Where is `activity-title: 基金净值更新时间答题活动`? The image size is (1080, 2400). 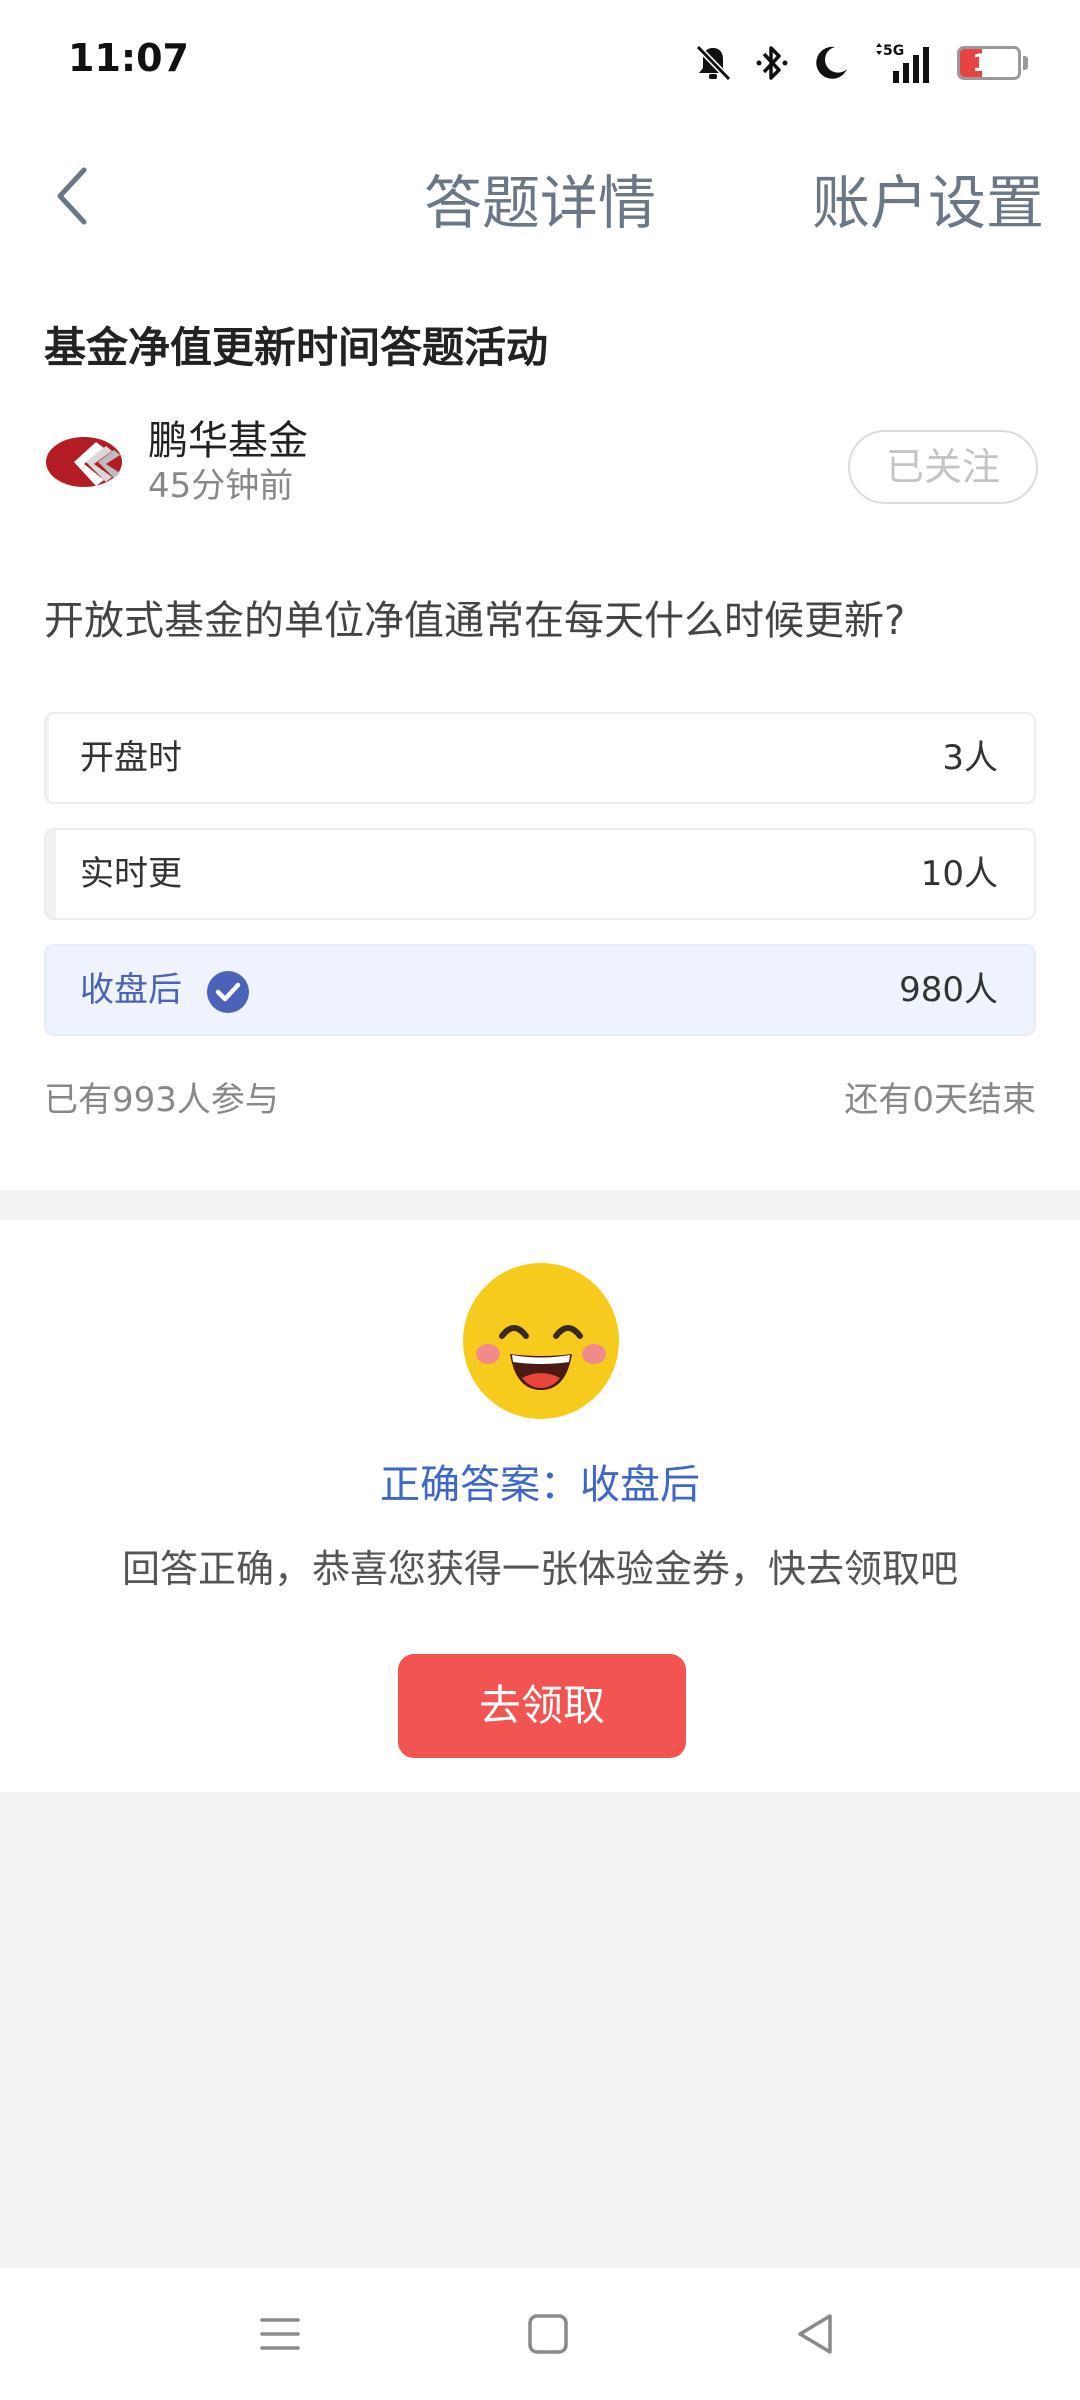
activity-title: 基金净值更新时间答题活动 is located at coordinates (296, 347).